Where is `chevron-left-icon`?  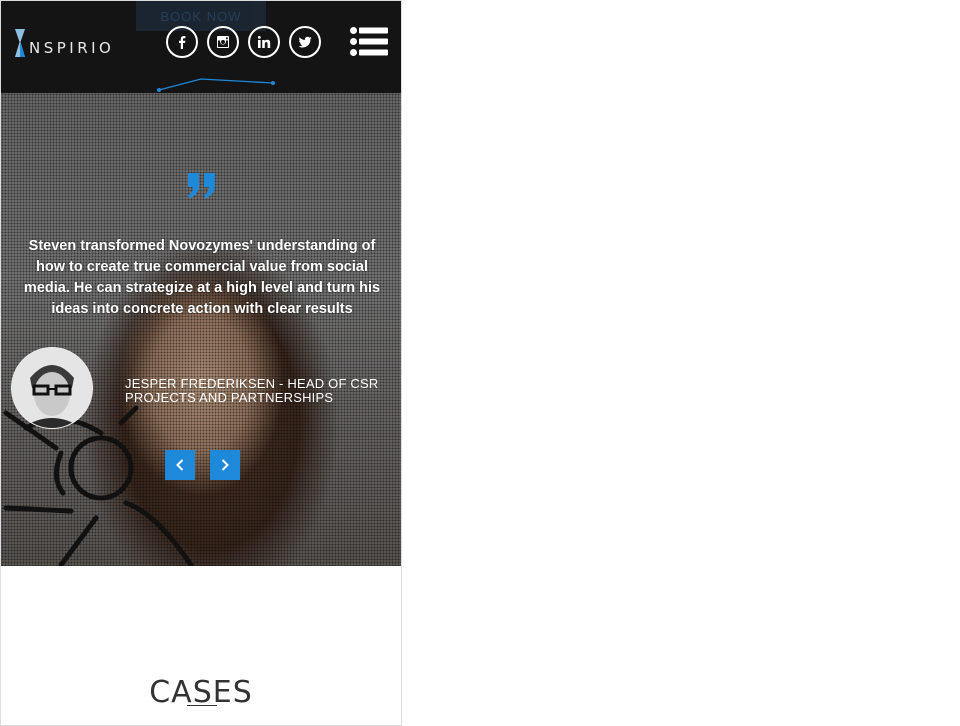
chevron-left-icon is located at coordinates (180, 465).